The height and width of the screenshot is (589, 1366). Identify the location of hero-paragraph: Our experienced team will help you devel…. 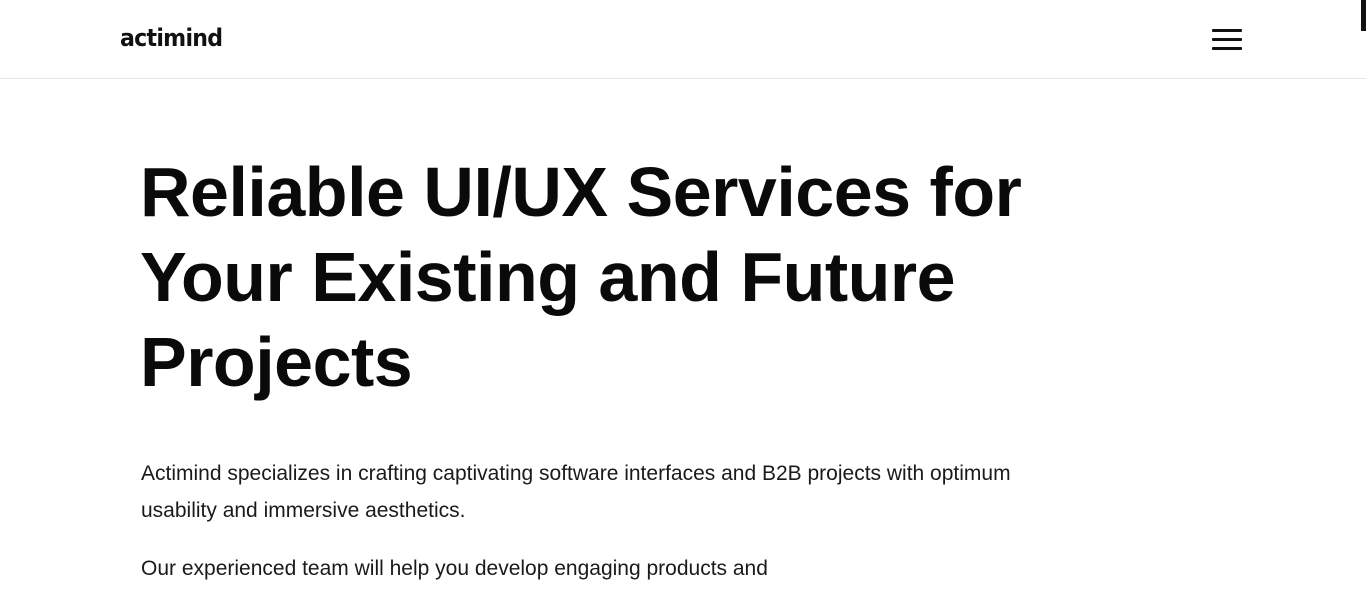
(454, 568).